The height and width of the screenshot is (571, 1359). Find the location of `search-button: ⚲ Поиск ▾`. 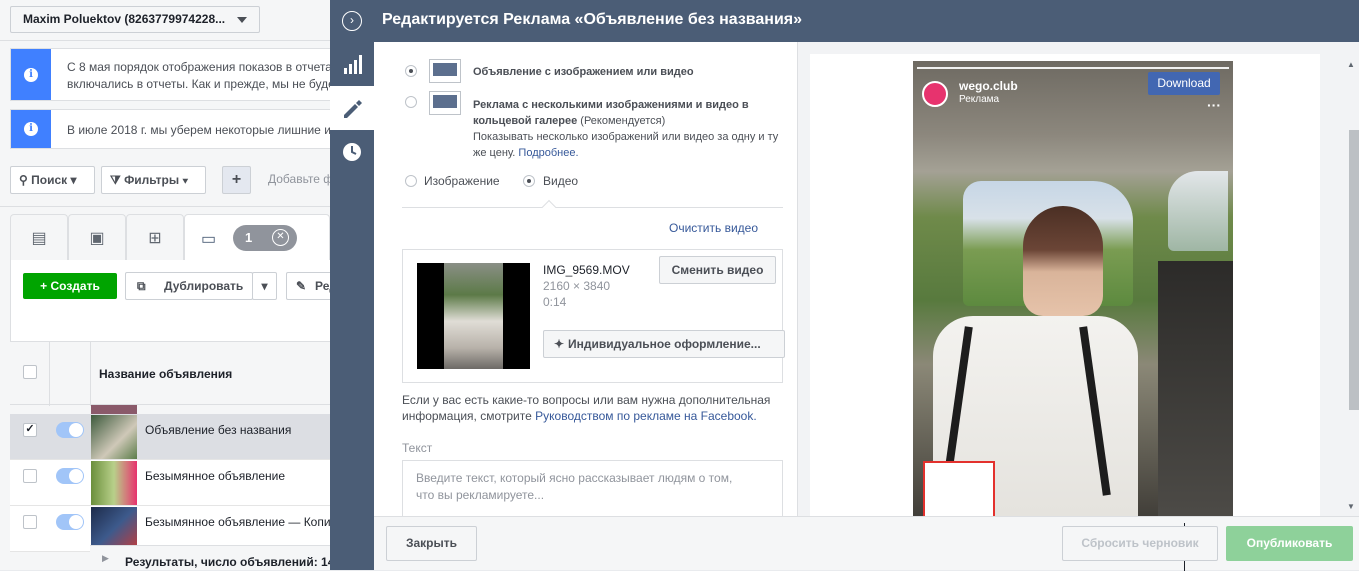

search-button: ⚲ Поиск ▾ is located at coordinates (52, 180).